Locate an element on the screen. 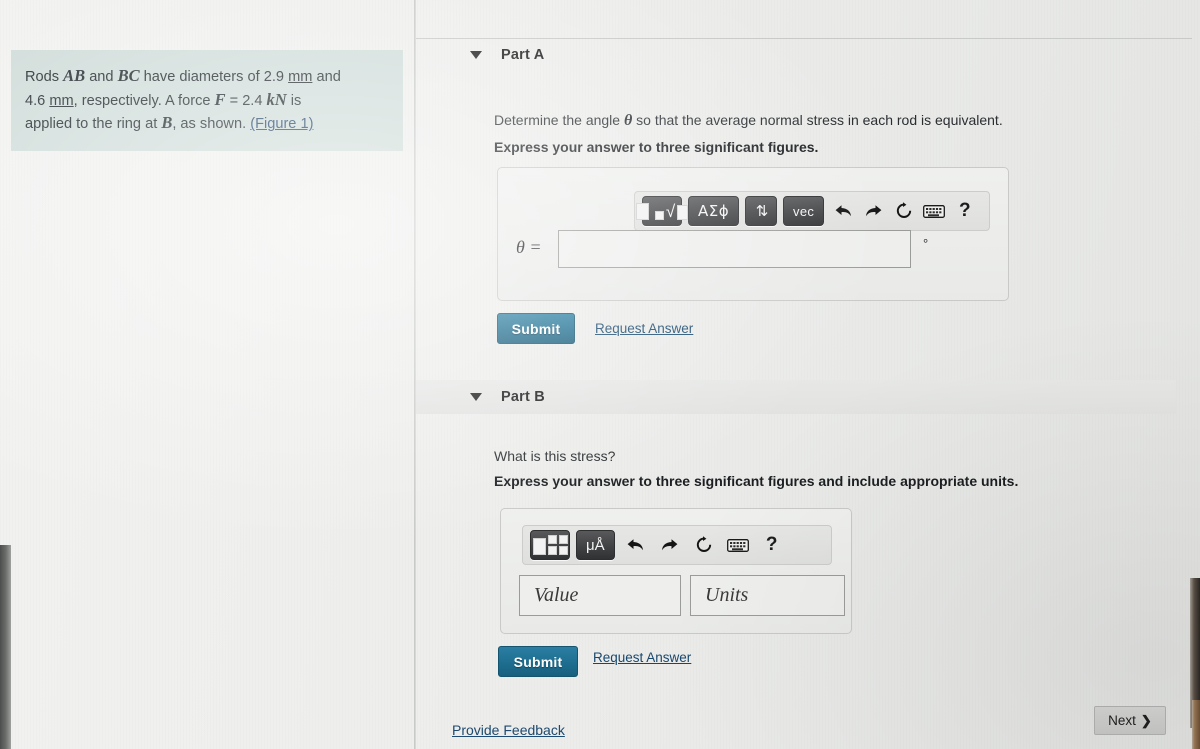 Image resolution: width=1200 pixels, height=749 pixels. part-a-prompt-pre: Determine the angle is located at coordinates (559, 120).